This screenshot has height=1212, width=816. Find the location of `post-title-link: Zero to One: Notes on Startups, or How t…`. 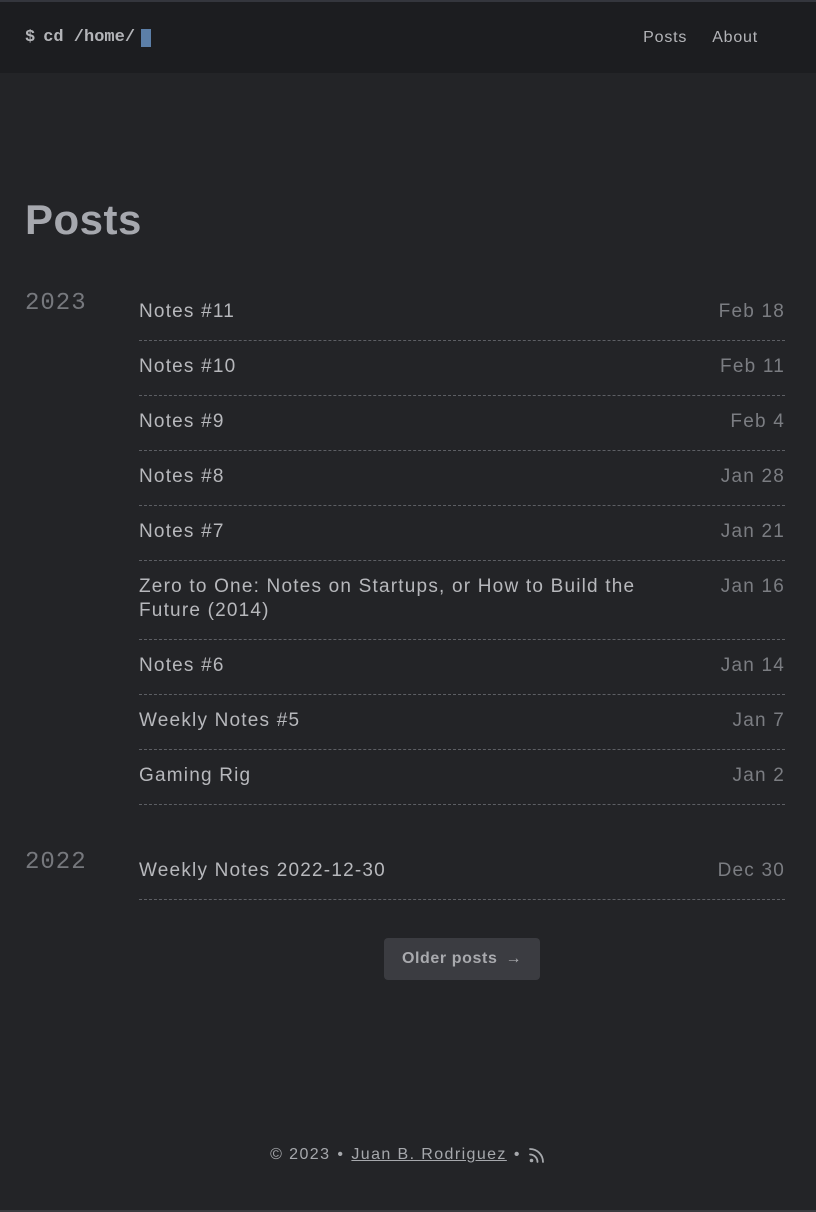

post-title-link: Zero to One: Notes on Startups, or How t… is located at coordinates (416, 599).